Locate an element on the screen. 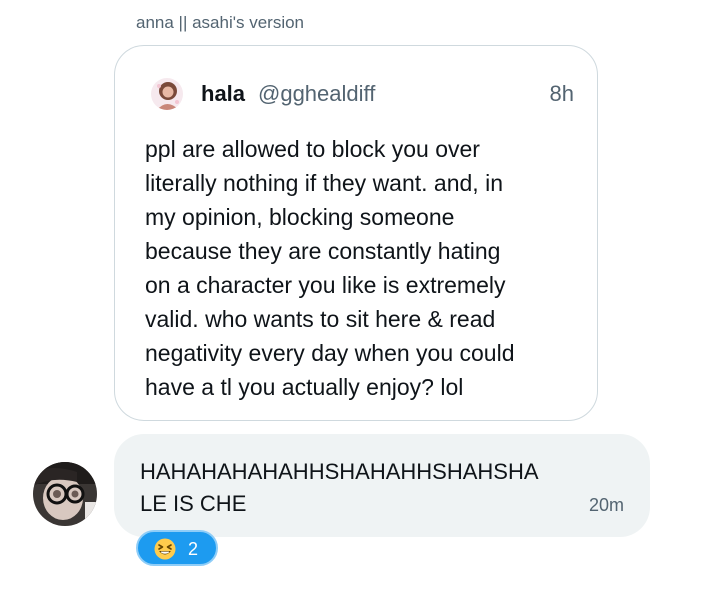 Image resolution: width=720 pixels, height=595 pixels. quoted-post-header: hala @gghealdiff 8h is located at coordinates (362, 94).